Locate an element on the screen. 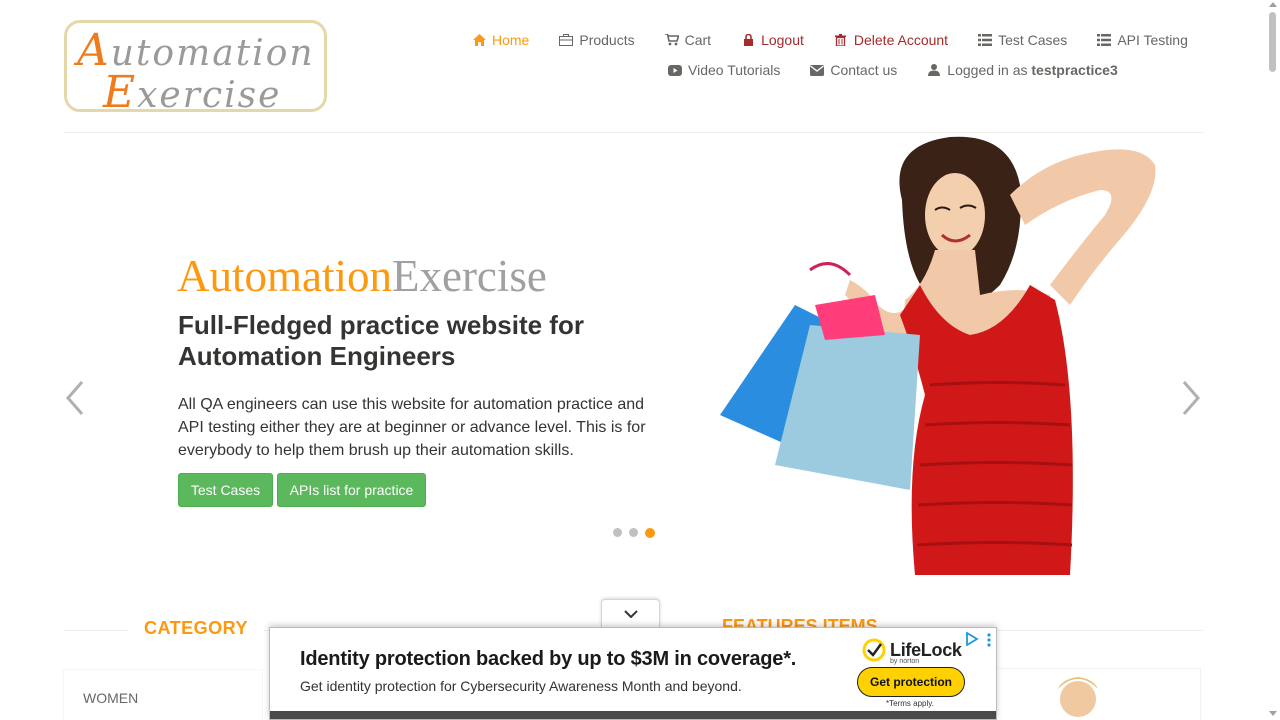 The image size is (1280, 720). home-icon is located at coordinates (479, 40).